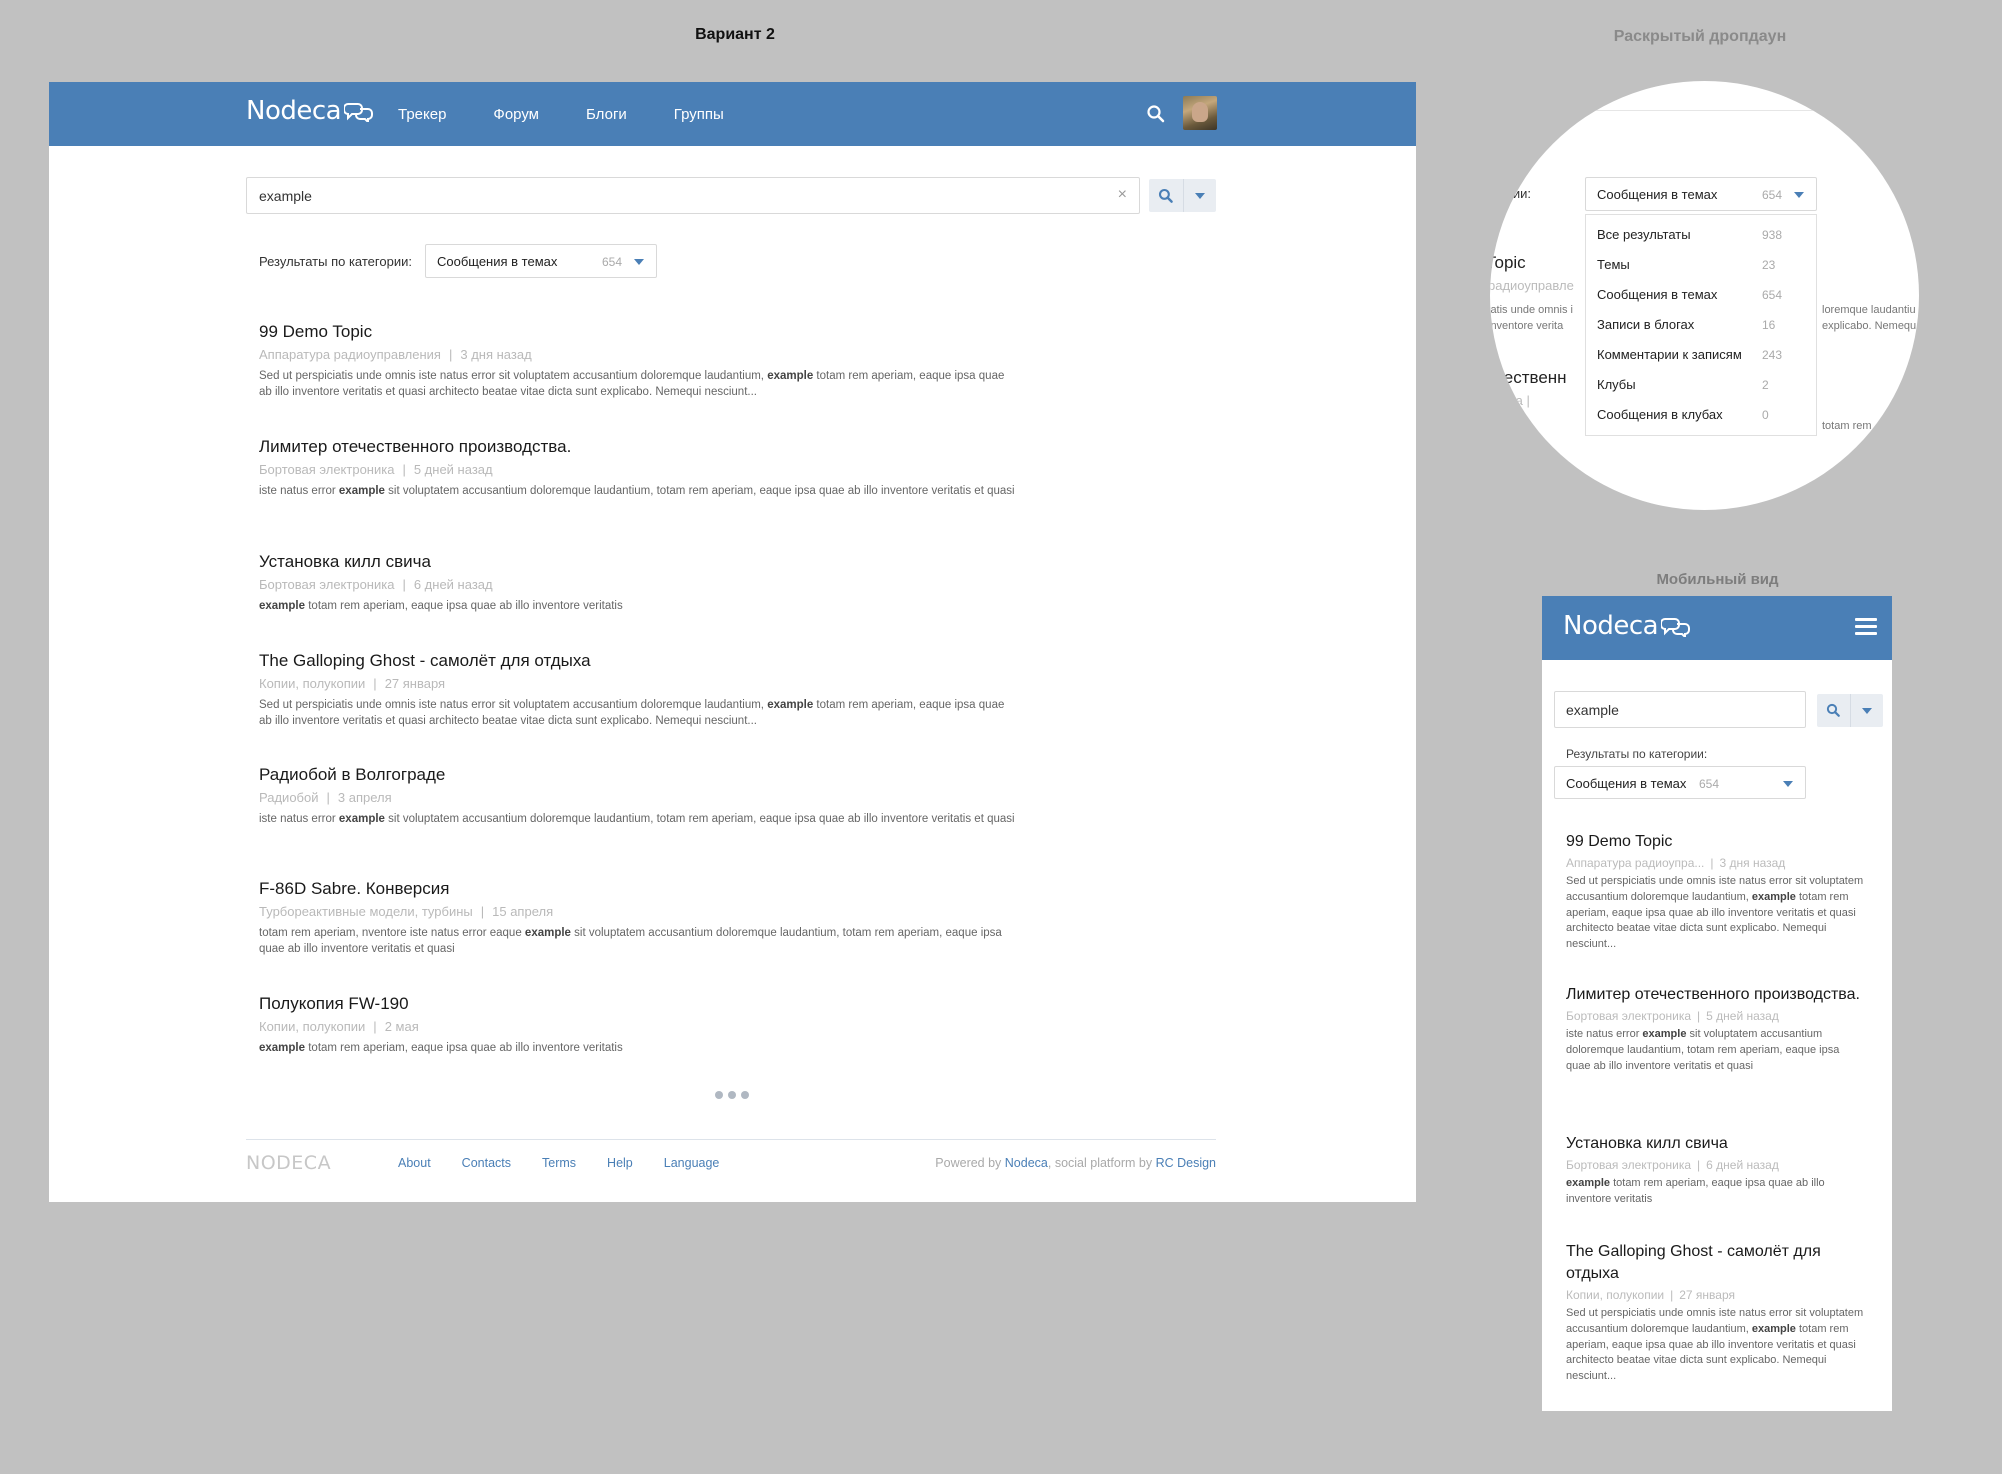 This screenshot has height=1474, width=2002. I want to click on result-date: 3 дня назад, so click(496, 354).